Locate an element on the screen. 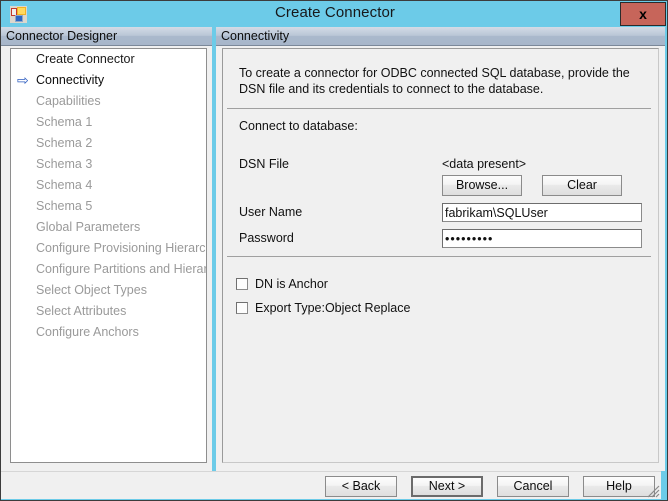  cancel-button: Cancel is located at coordinates (533, 486).